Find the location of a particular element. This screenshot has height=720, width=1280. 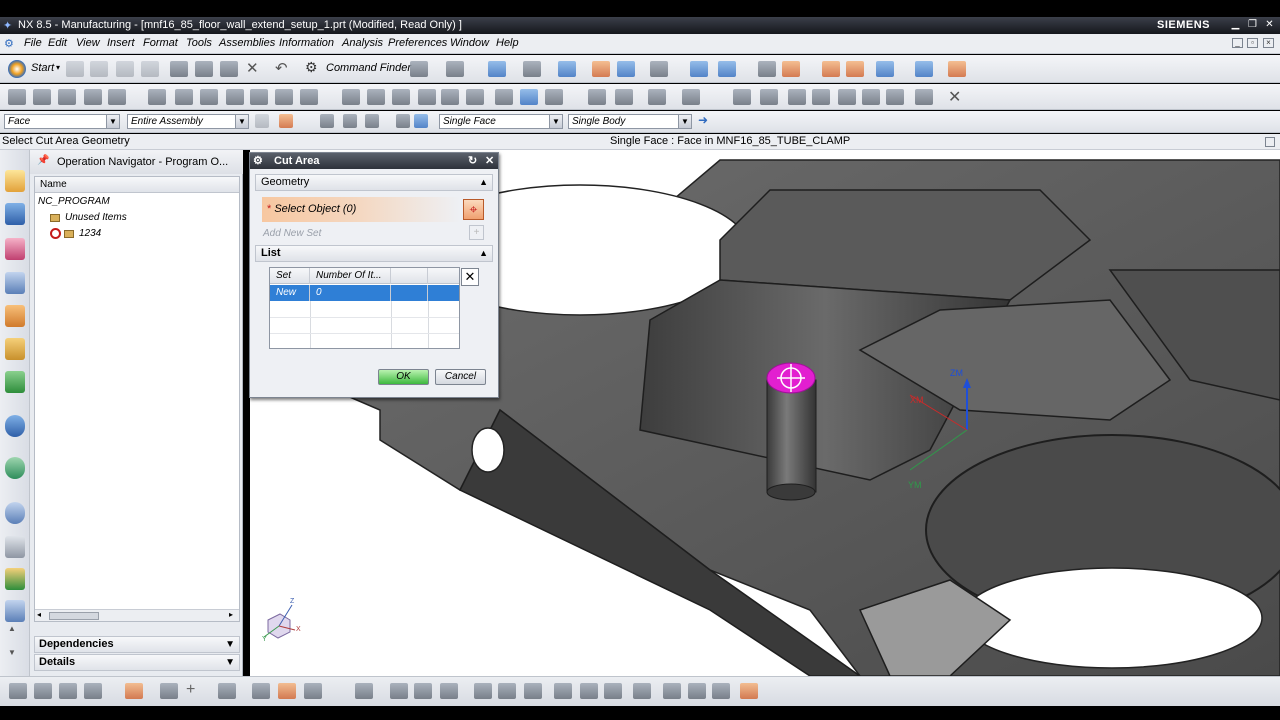

information-icon is located at coordinates (455, 69).